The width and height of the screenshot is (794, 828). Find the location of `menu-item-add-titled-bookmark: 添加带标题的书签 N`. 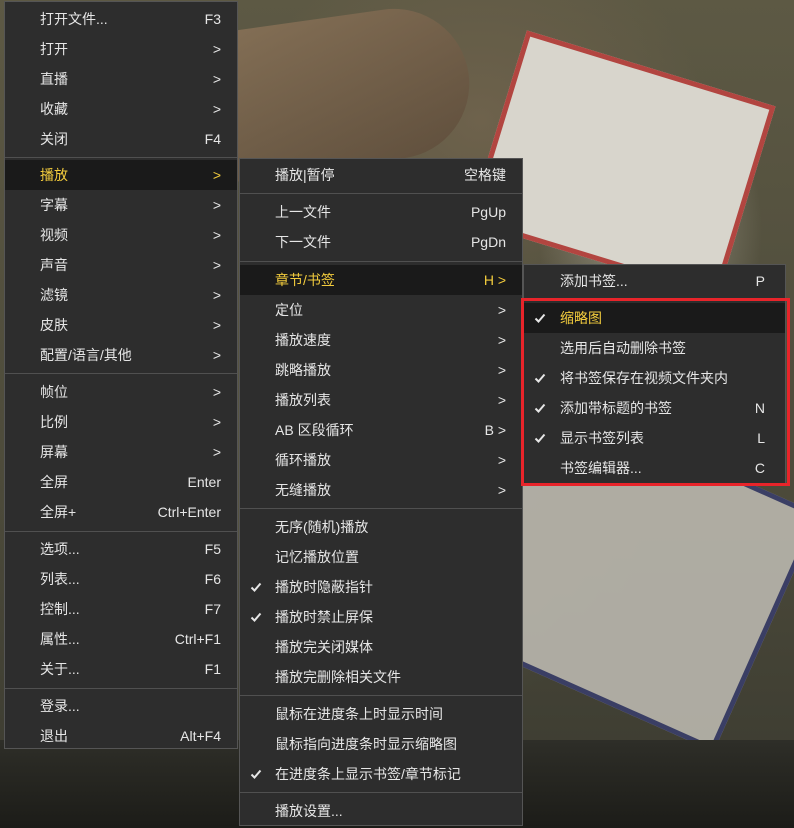

menu-item-add-titled-bookmark: 添加带标题的书签 N is located at coordinates (654, 408).